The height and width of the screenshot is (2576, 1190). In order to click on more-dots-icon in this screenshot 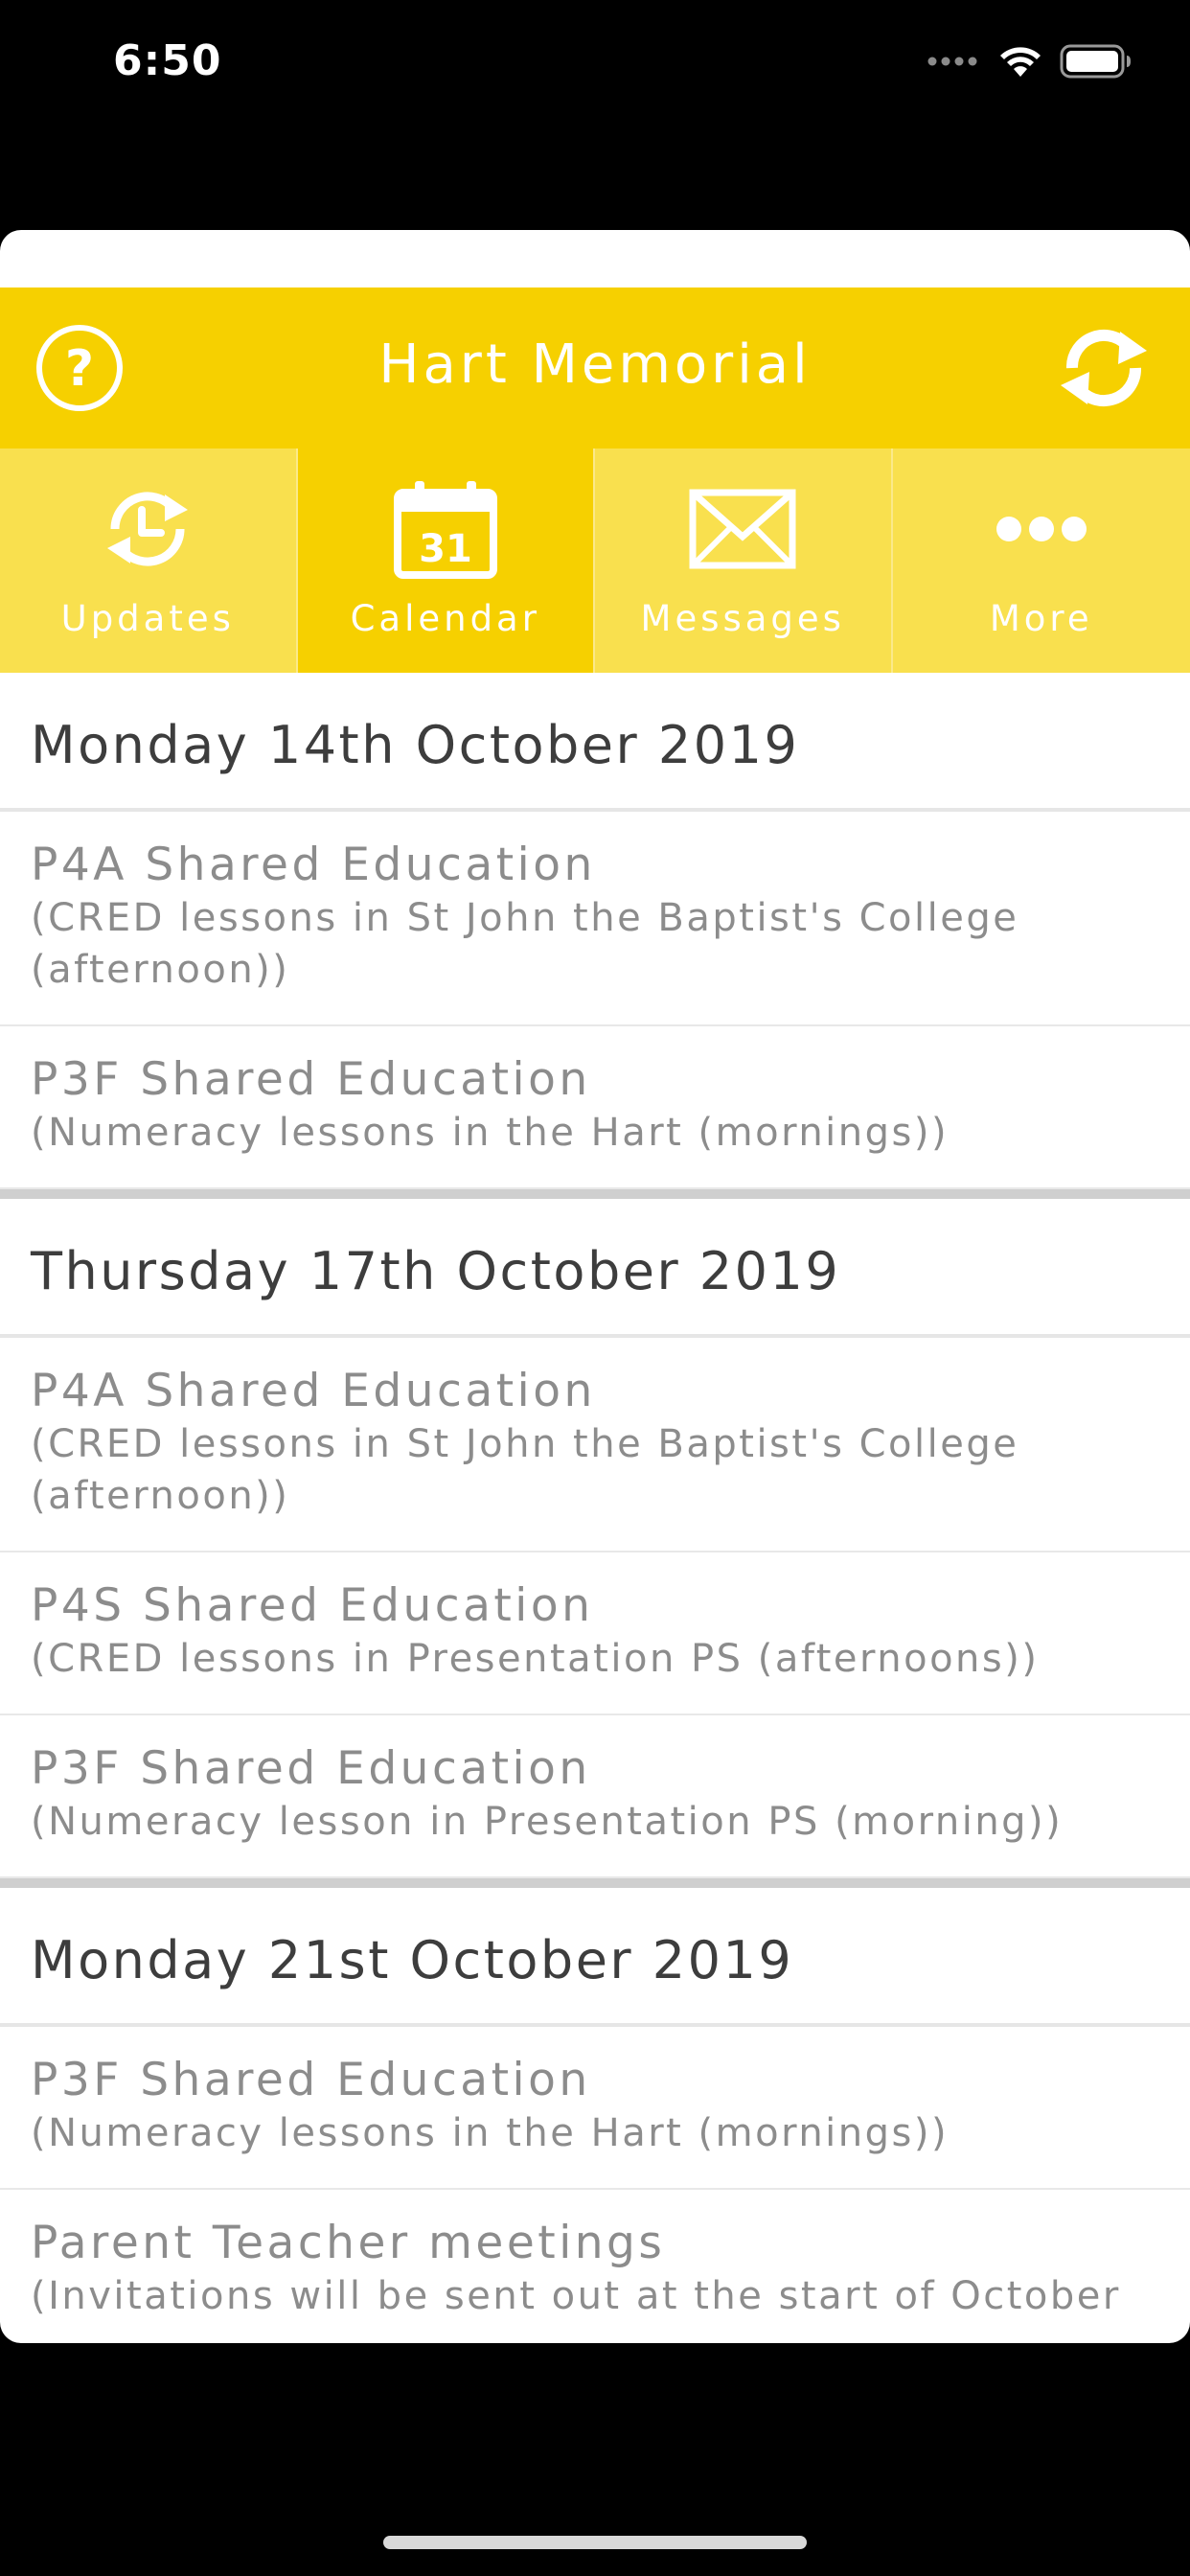, I will do `click(1041, 529)`.